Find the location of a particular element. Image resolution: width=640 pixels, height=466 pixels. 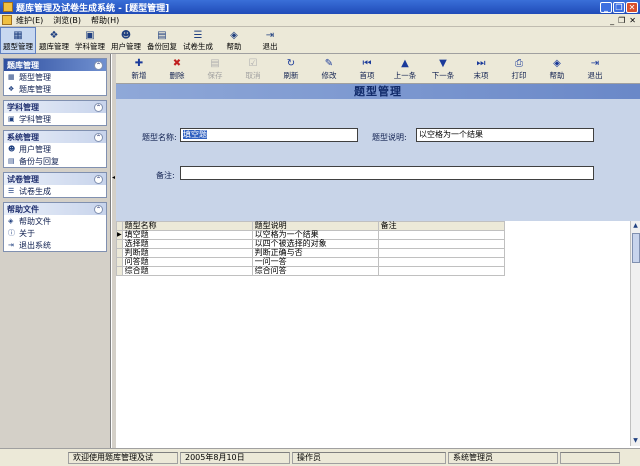

refresh-button: ↻ 刷新 is located at coordinates (291, 69).